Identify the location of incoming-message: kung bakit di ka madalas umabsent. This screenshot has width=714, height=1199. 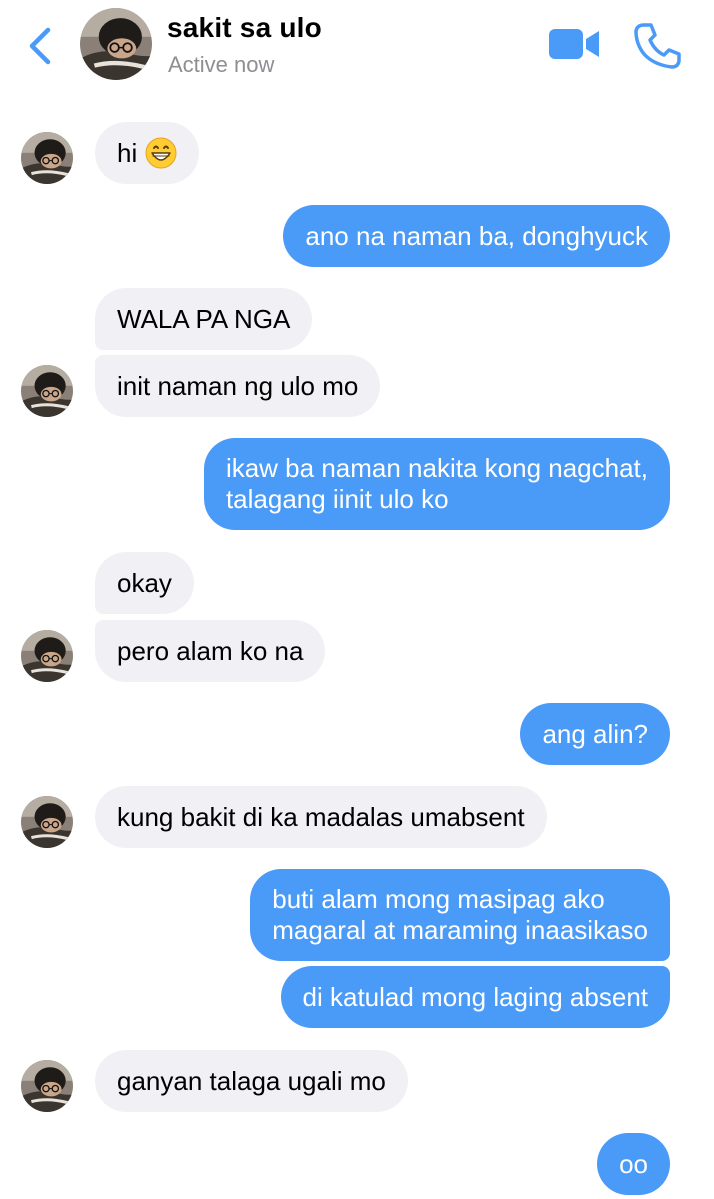
(321, 817).